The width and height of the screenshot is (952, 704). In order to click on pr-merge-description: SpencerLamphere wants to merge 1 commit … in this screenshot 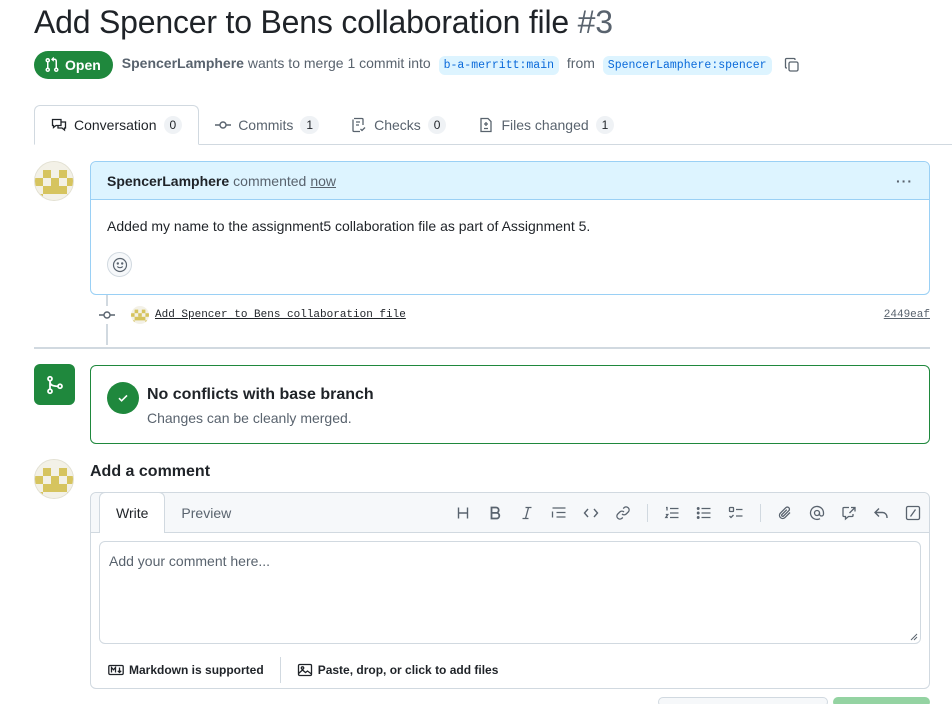, I will do `click(449, 65)`.